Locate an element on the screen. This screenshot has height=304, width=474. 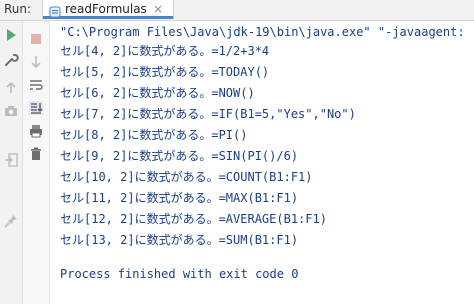
output-line: セル[6, 2]に数式がある。=NOW() is located at coordinates (157, 93).